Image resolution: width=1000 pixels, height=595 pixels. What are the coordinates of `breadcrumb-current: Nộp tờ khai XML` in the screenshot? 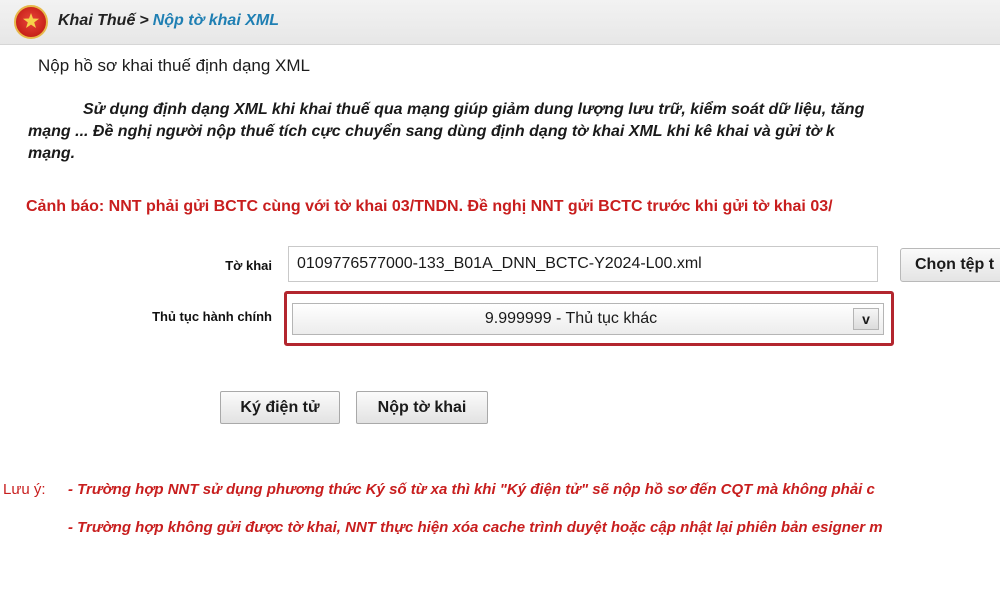 It's located at (216, 20).